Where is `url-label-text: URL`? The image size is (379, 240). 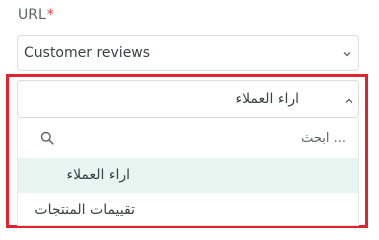 url-label-text: URL is located at coordinates (32, 15).